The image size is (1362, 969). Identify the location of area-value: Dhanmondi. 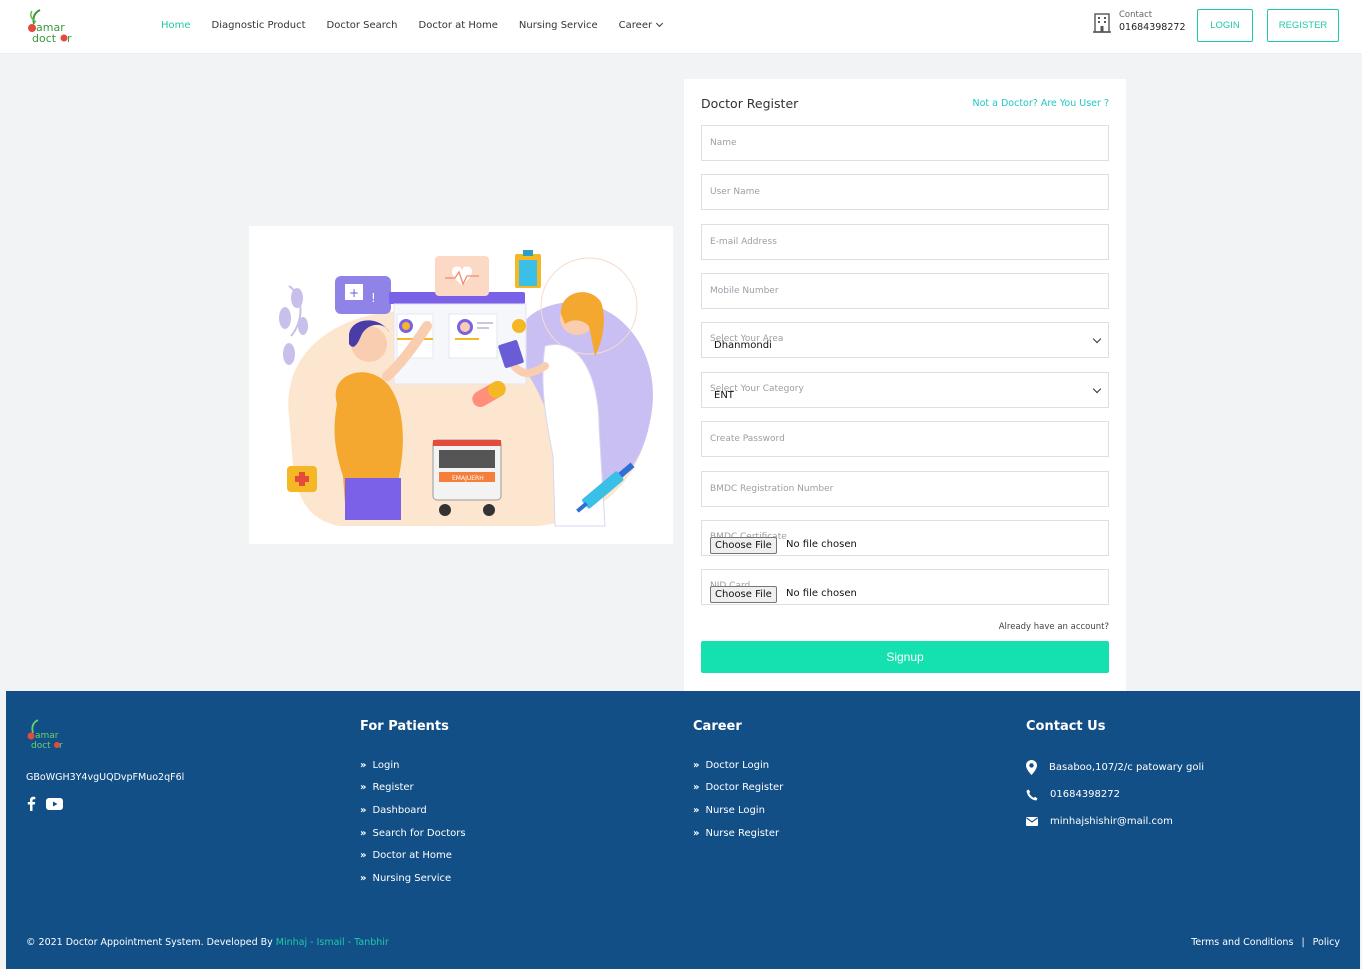
(743, 345).